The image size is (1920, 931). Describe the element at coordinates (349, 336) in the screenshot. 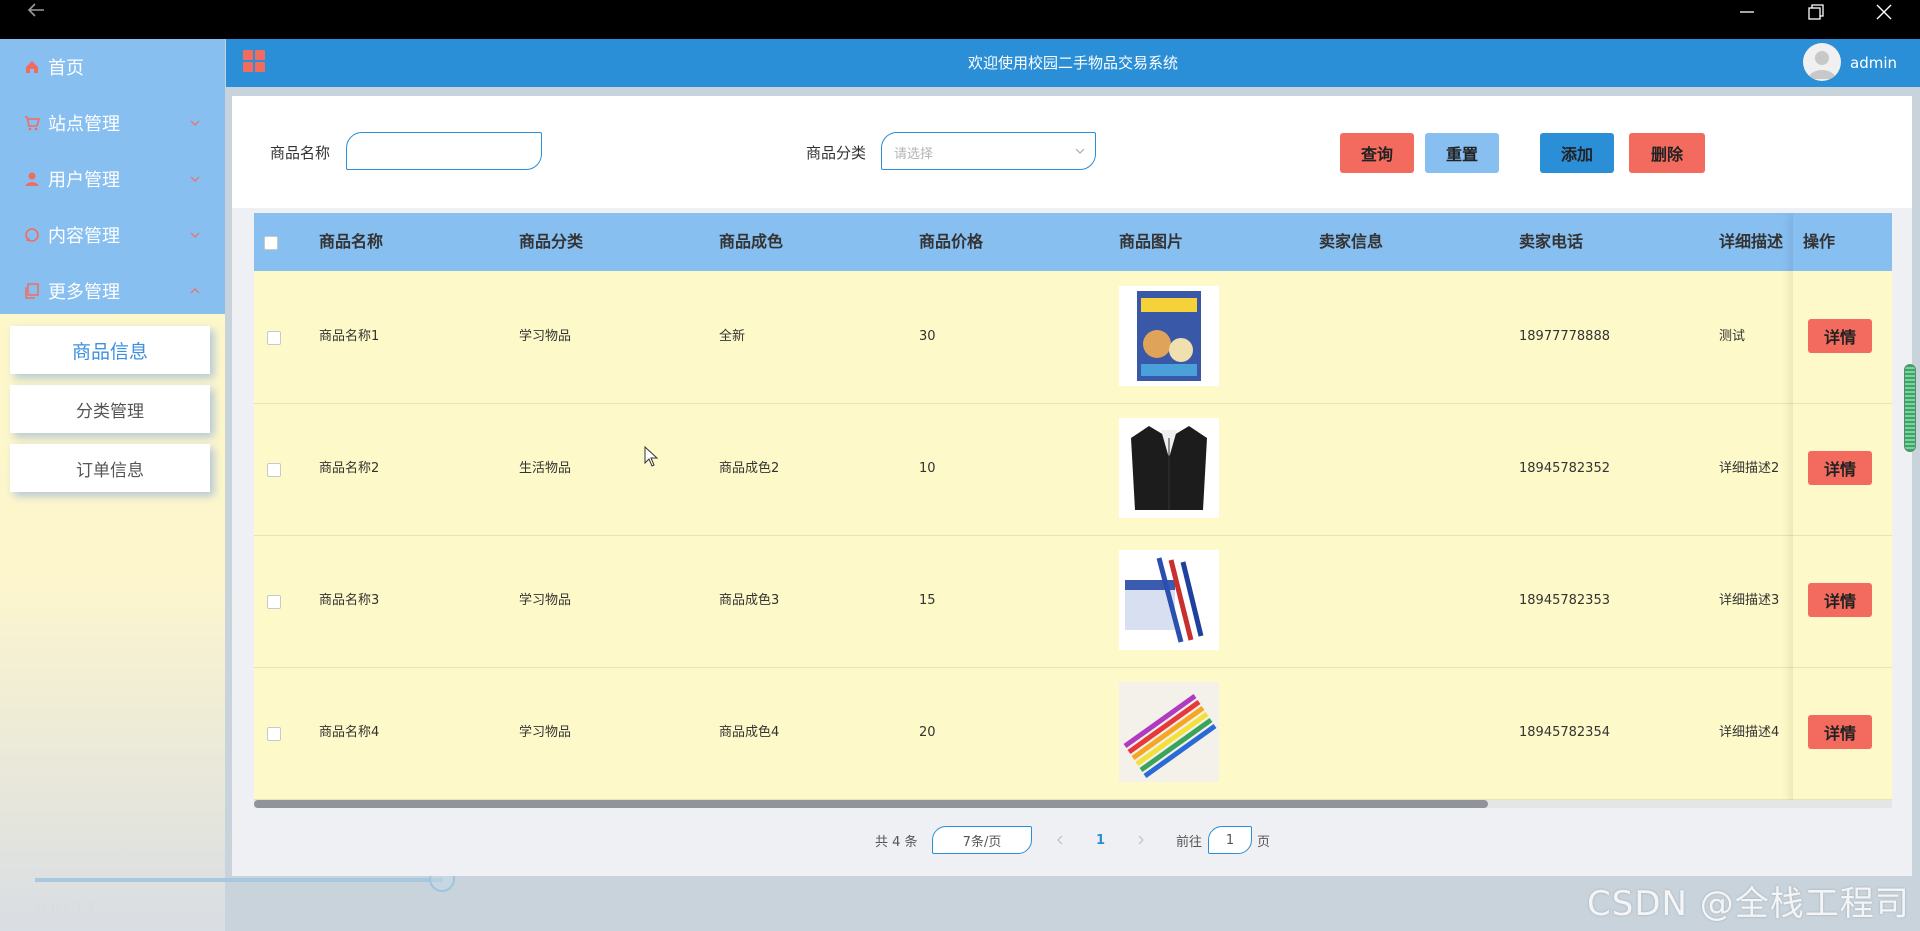

I see `cell-name: 商品名称1` at that location.